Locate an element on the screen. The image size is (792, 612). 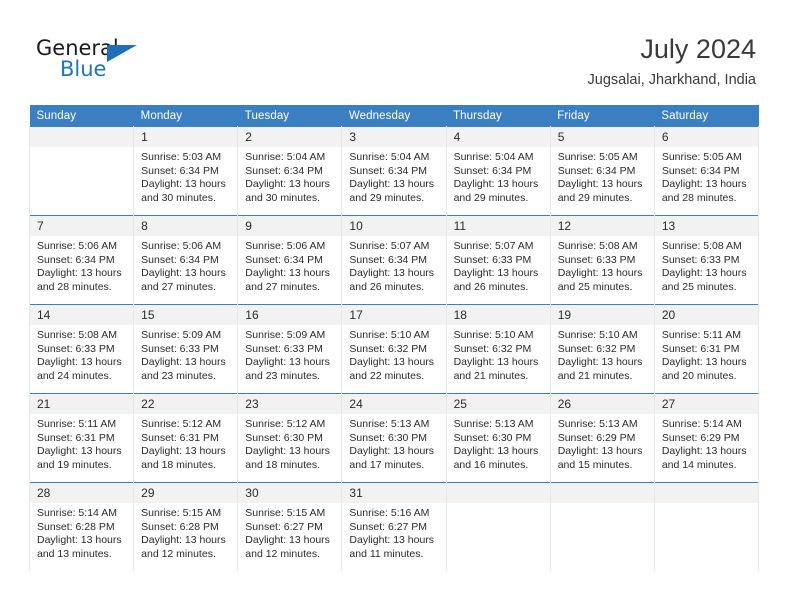
daylight-text-line2: and 22 minutes. is located at coordinates (387, 375).